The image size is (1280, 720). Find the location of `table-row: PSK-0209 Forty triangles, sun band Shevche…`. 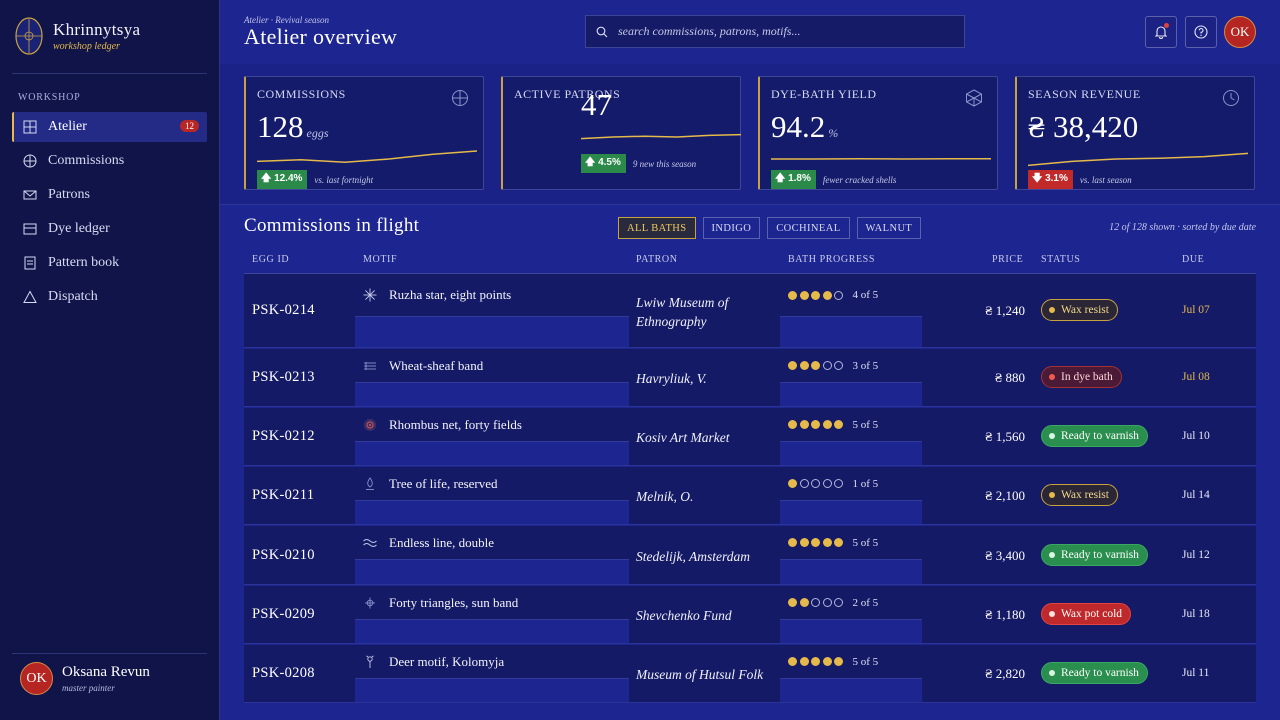

table-row: PSK-0209 Forty triangles, sun band Shevche… is located at coordinates (750, 615).